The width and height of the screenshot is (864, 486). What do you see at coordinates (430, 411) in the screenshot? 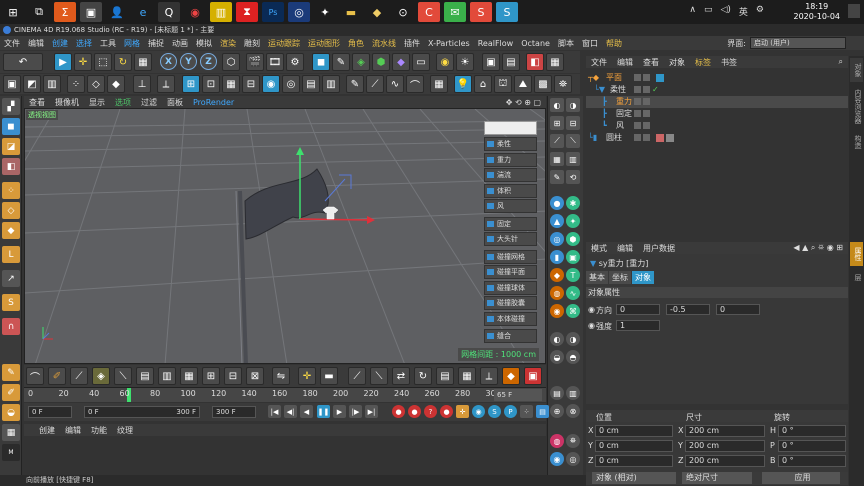
I see `keyframe-selection-icon: ?` at bounding box center [430, 411].